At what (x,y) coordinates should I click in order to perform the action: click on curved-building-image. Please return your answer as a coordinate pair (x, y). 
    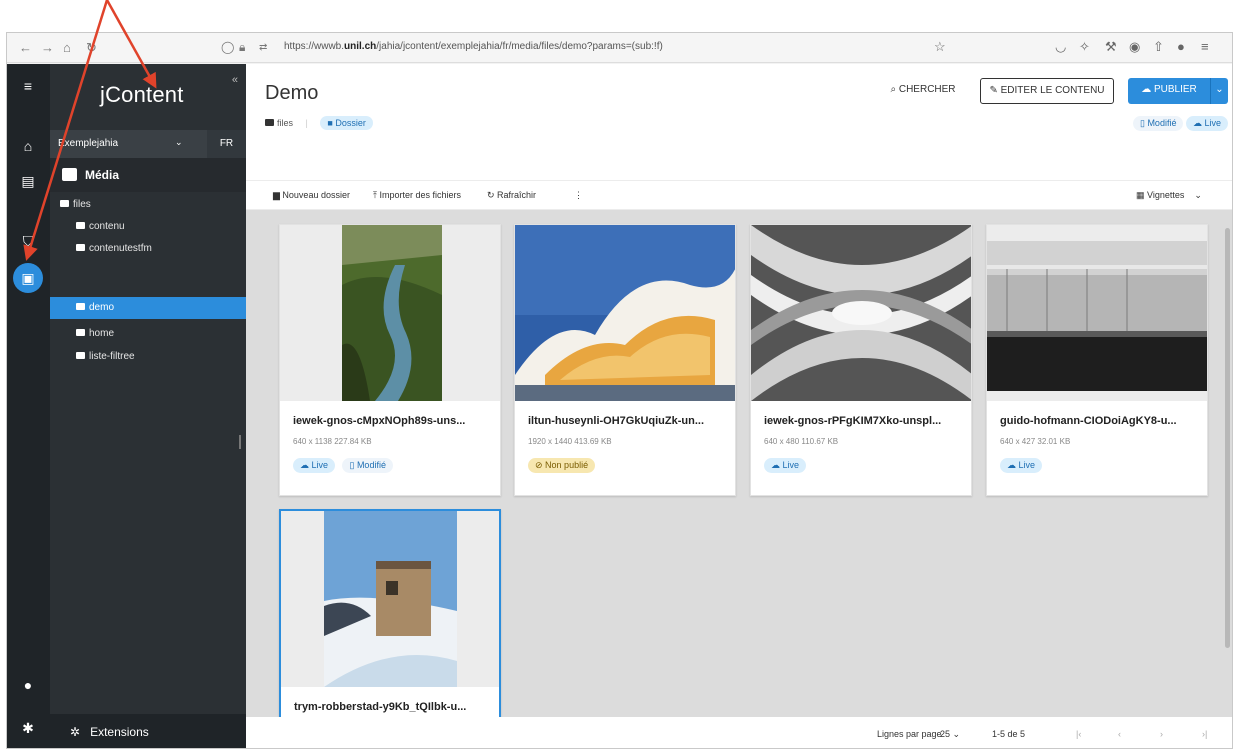
    Looking at the image, I should click on (625, 313).